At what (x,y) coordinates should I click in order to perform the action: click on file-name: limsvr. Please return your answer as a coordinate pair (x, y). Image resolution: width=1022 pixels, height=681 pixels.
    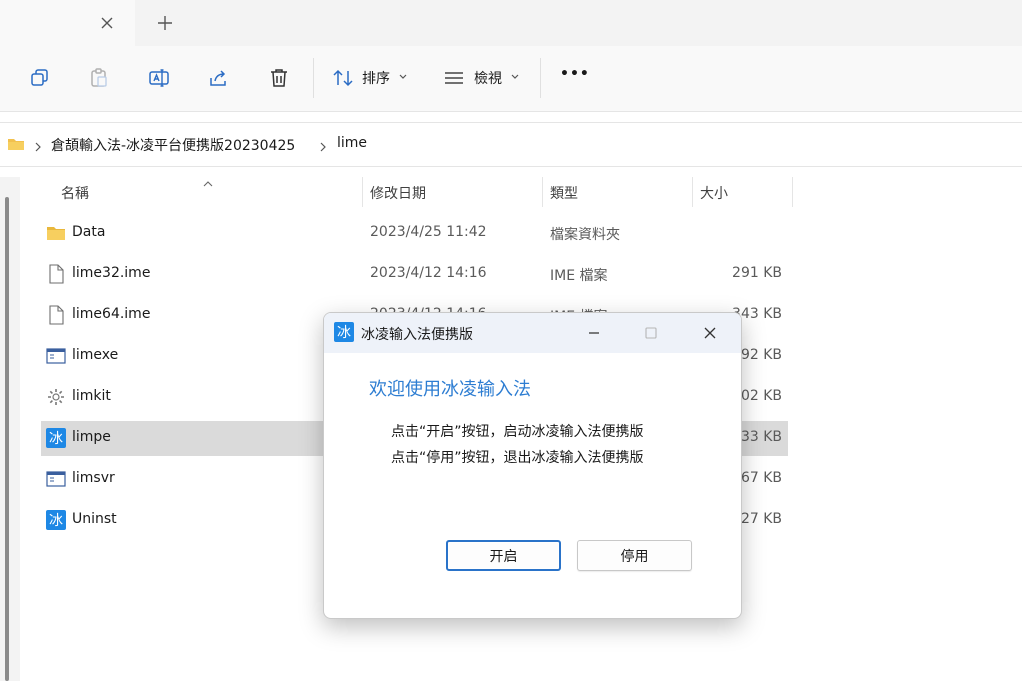
    Looking at the image, I should click on (93, 478).